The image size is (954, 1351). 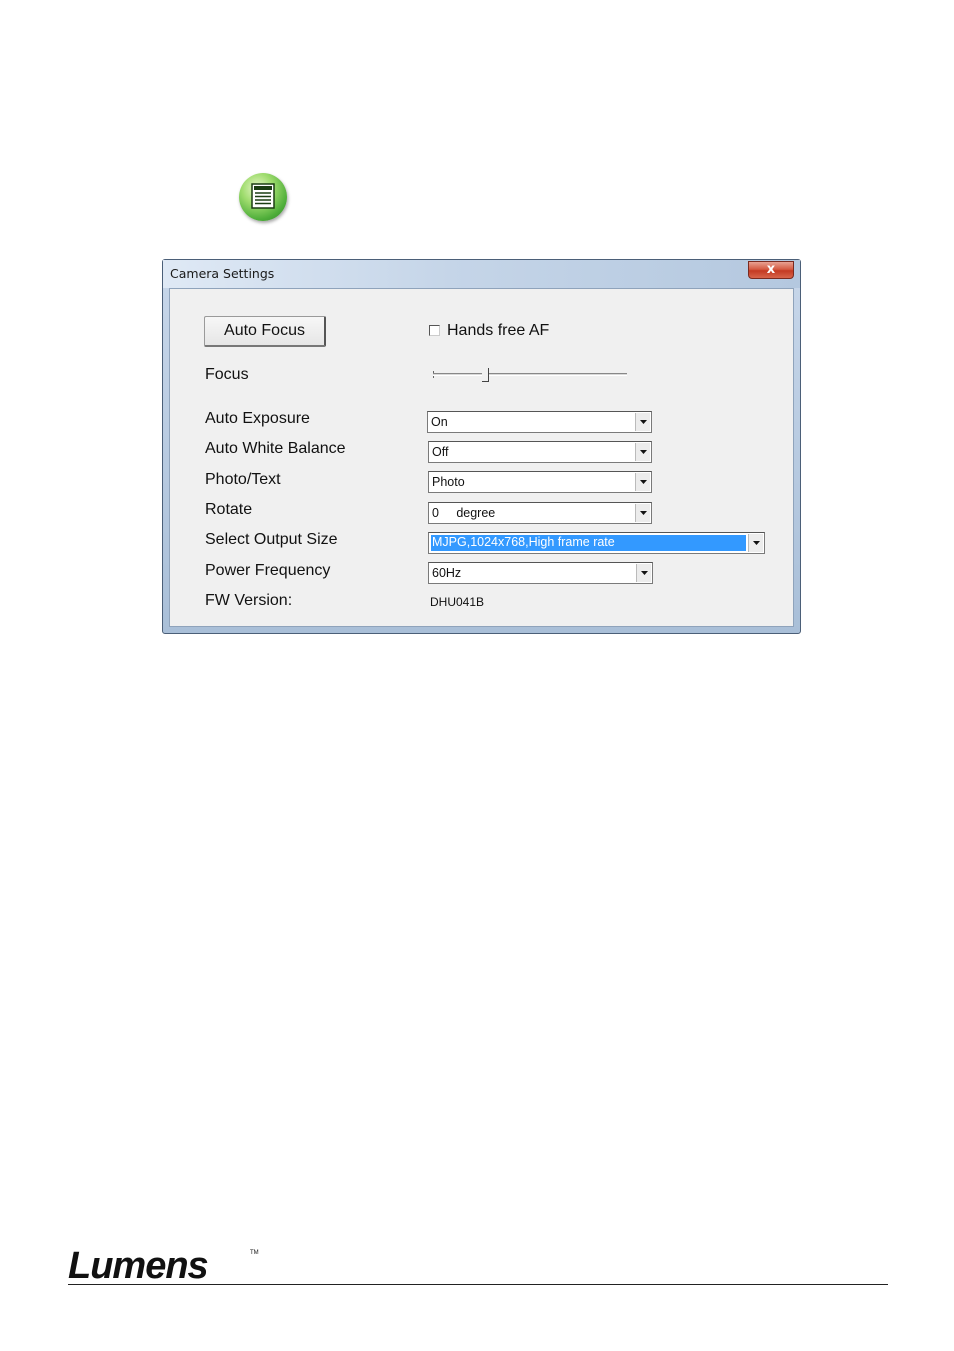 I want to click on auto-exposure-label: Auto Exposure, so click(x=257, y=418).